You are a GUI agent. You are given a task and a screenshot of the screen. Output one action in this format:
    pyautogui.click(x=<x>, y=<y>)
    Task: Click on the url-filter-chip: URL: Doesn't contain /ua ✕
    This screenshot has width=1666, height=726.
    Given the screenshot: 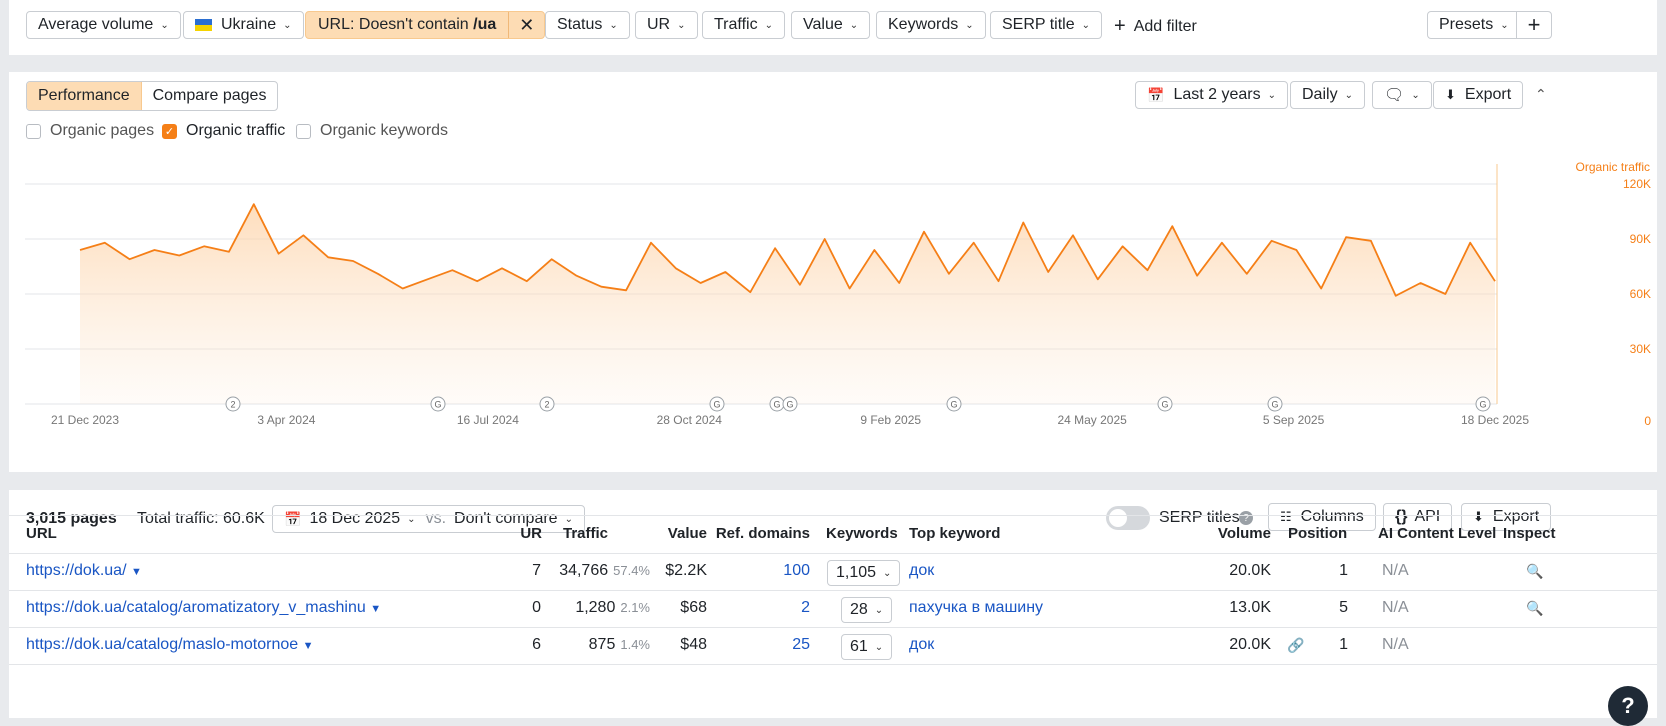 What is the action you would take?
    pyautogui.click(x=425, y=25)
    